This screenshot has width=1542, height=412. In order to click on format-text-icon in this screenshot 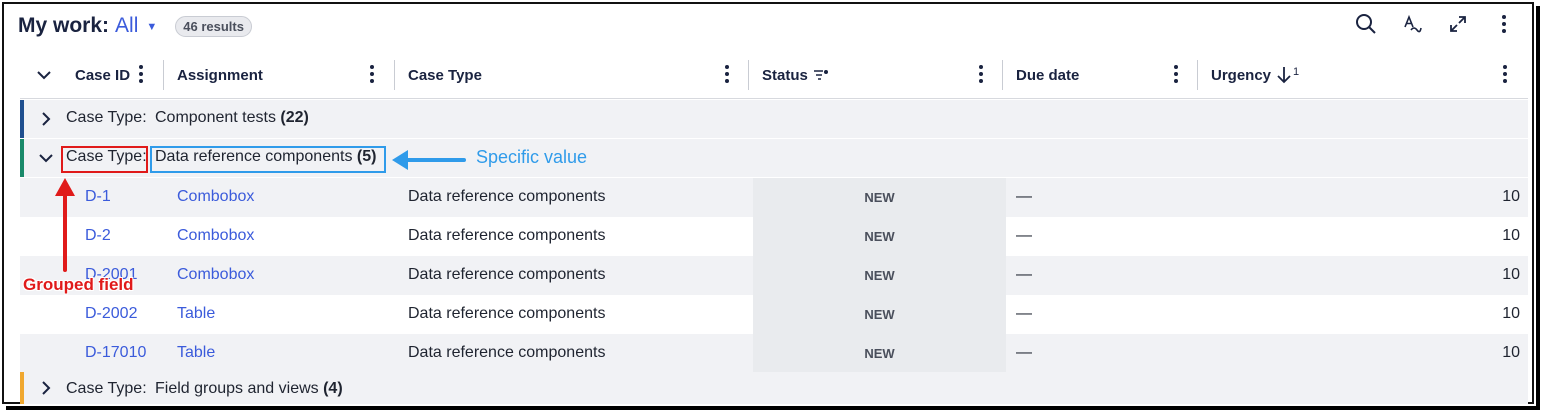, I will do `click(1412, 24)`.